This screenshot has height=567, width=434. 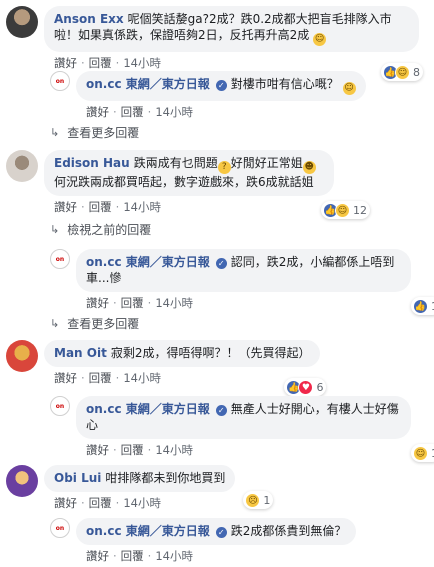 I want to click on comment-bubble: on.cc 東網／東方日報 ✓ 對樓市咁有信心嘅？ ☺, so click(x=221, y=86).